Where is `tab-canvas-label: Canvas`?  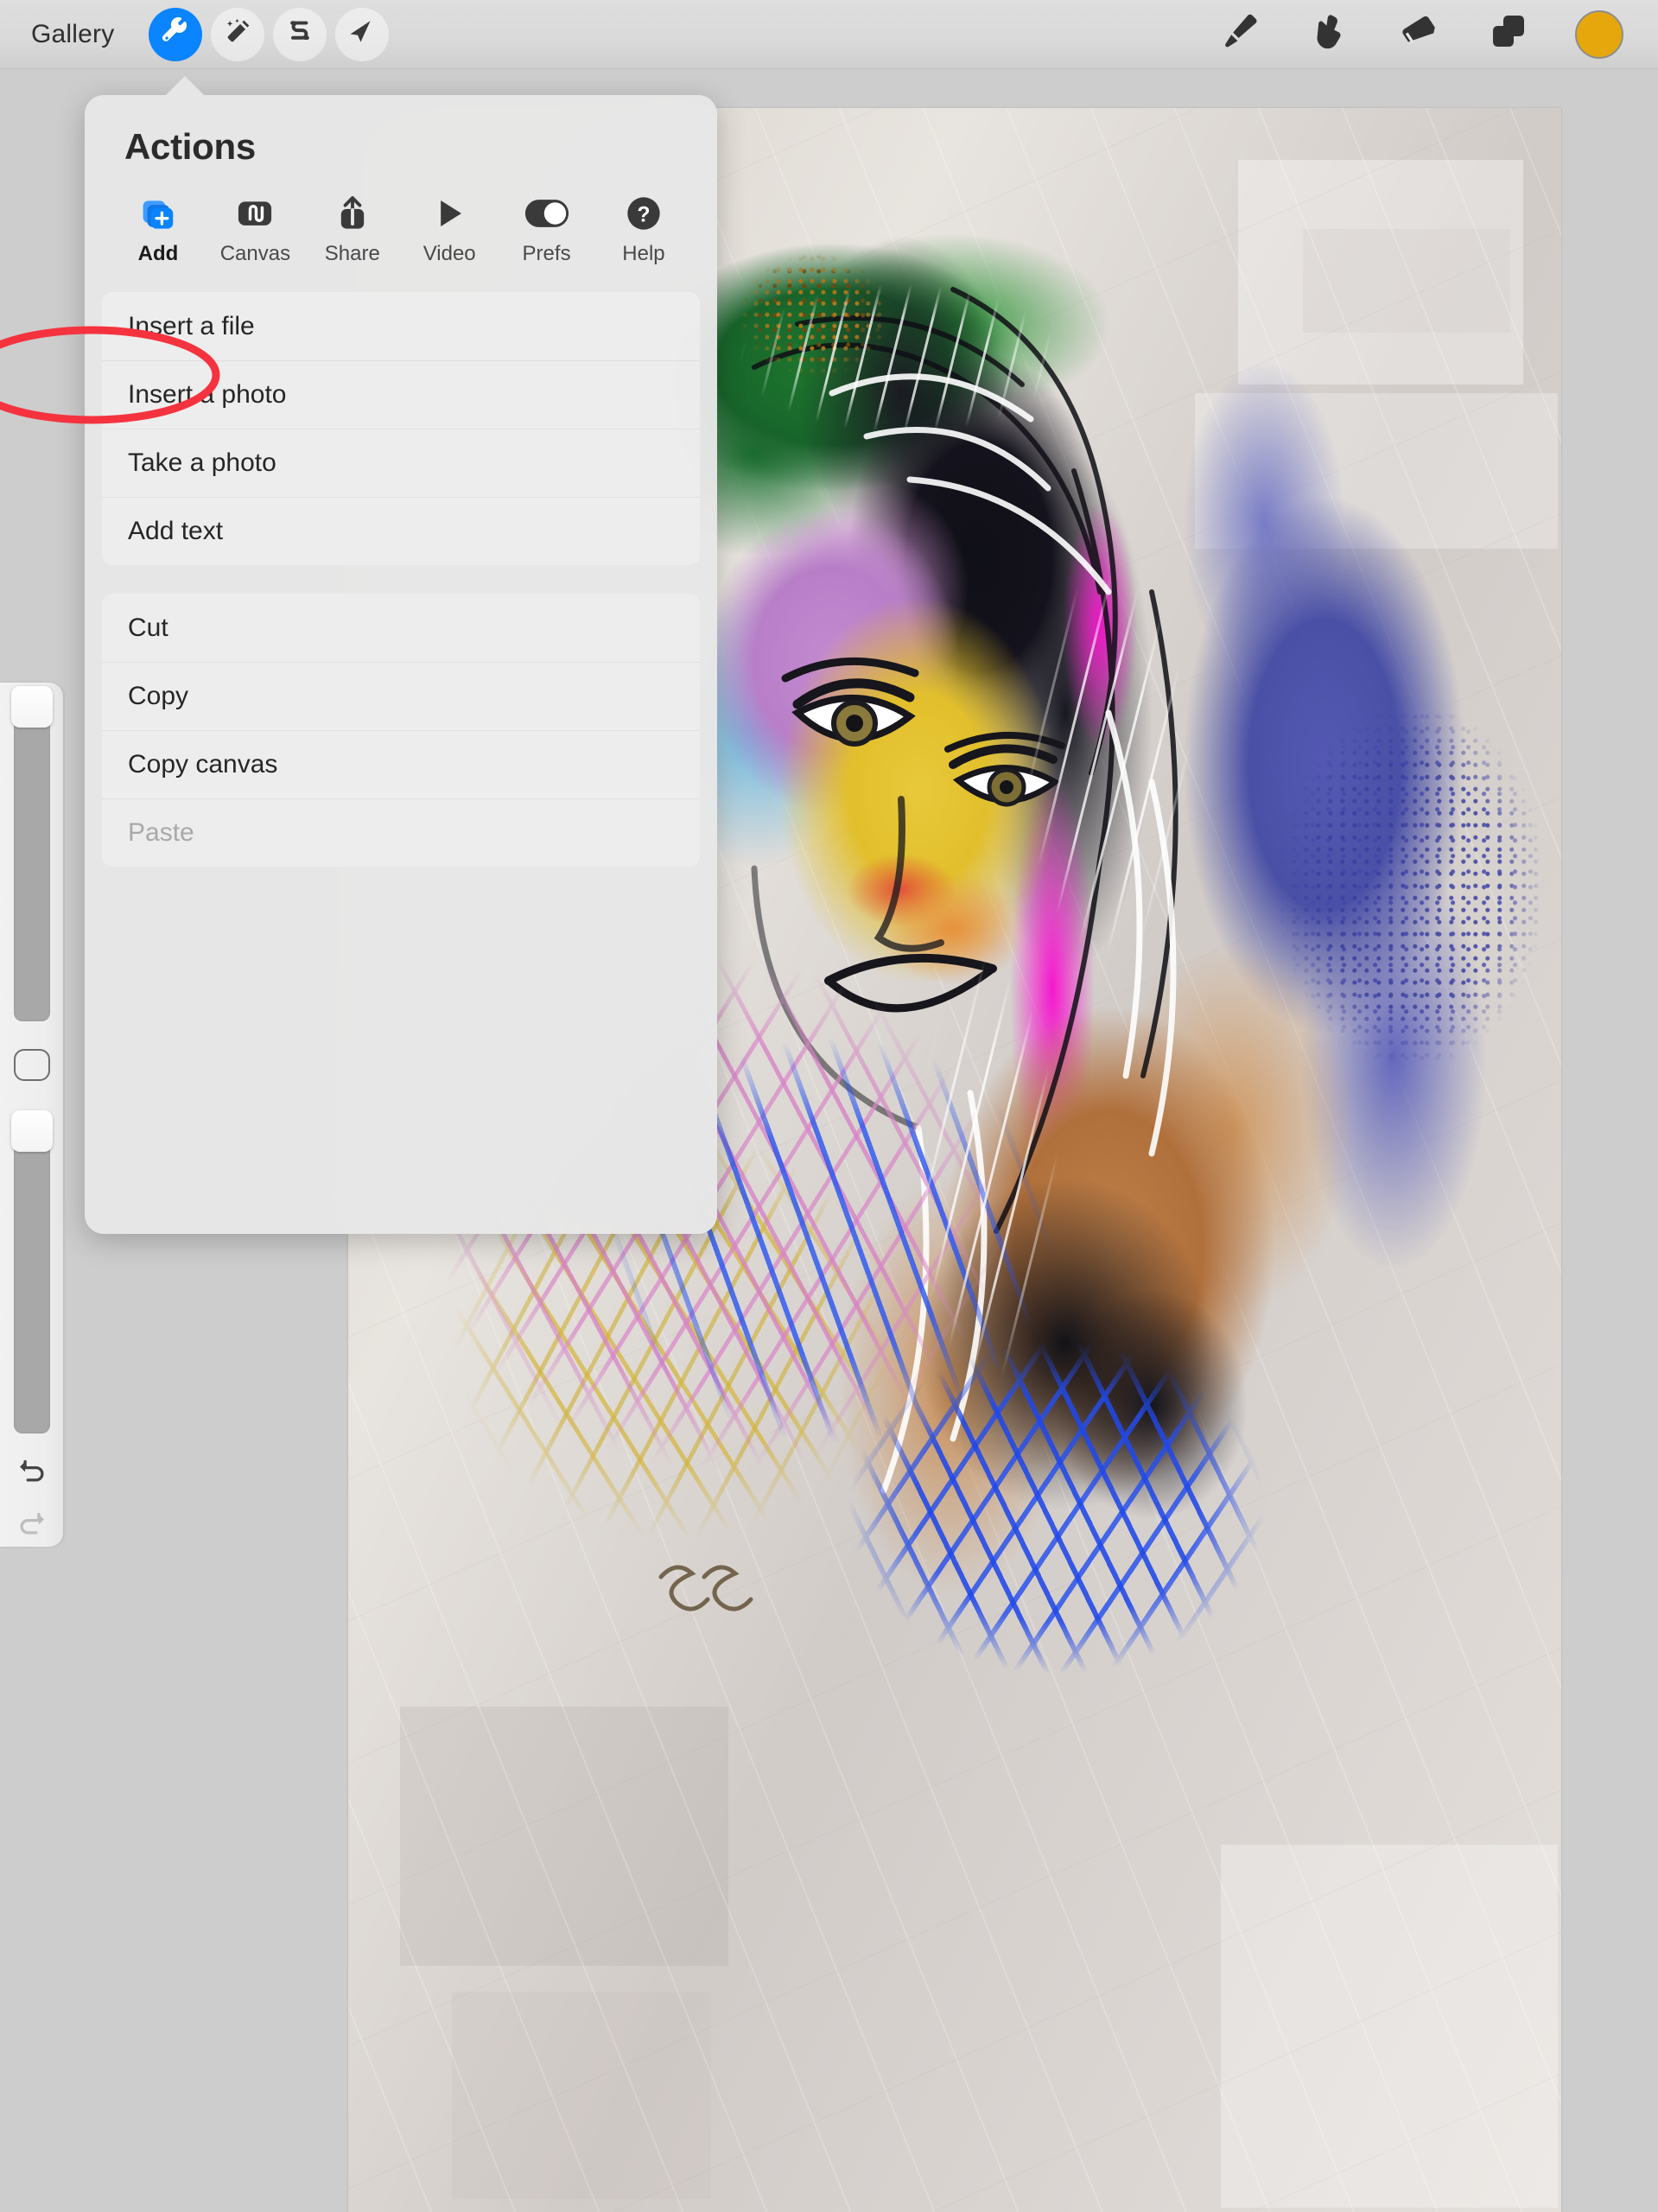
tab-canvas-label: Canvas is located at coordinates (255, 253).